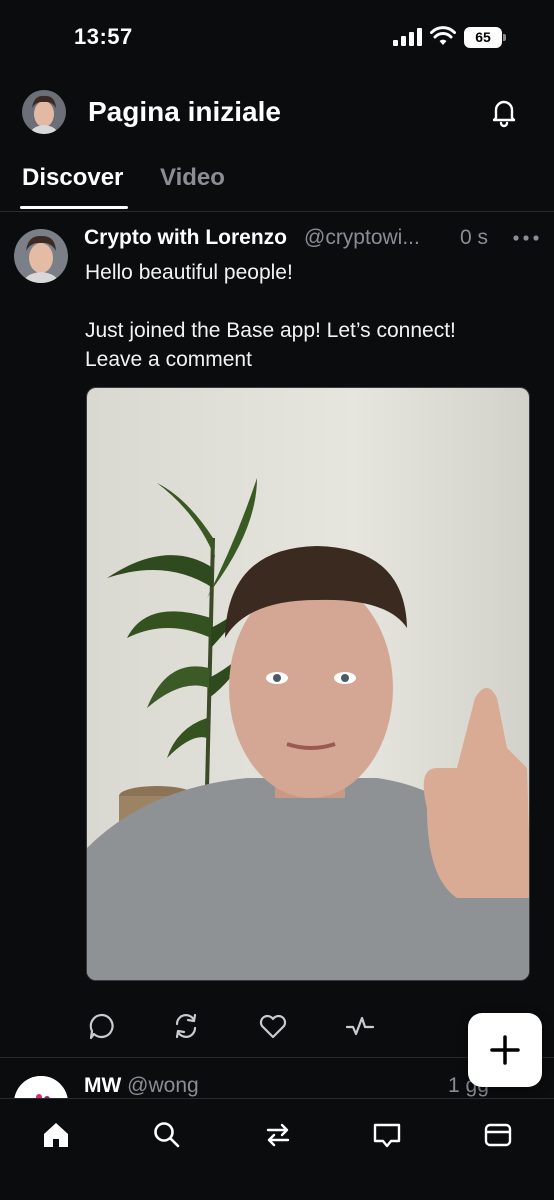 This screenshot has width=554, height=1200. I want to click on more-options-icon, so click(526, 238).